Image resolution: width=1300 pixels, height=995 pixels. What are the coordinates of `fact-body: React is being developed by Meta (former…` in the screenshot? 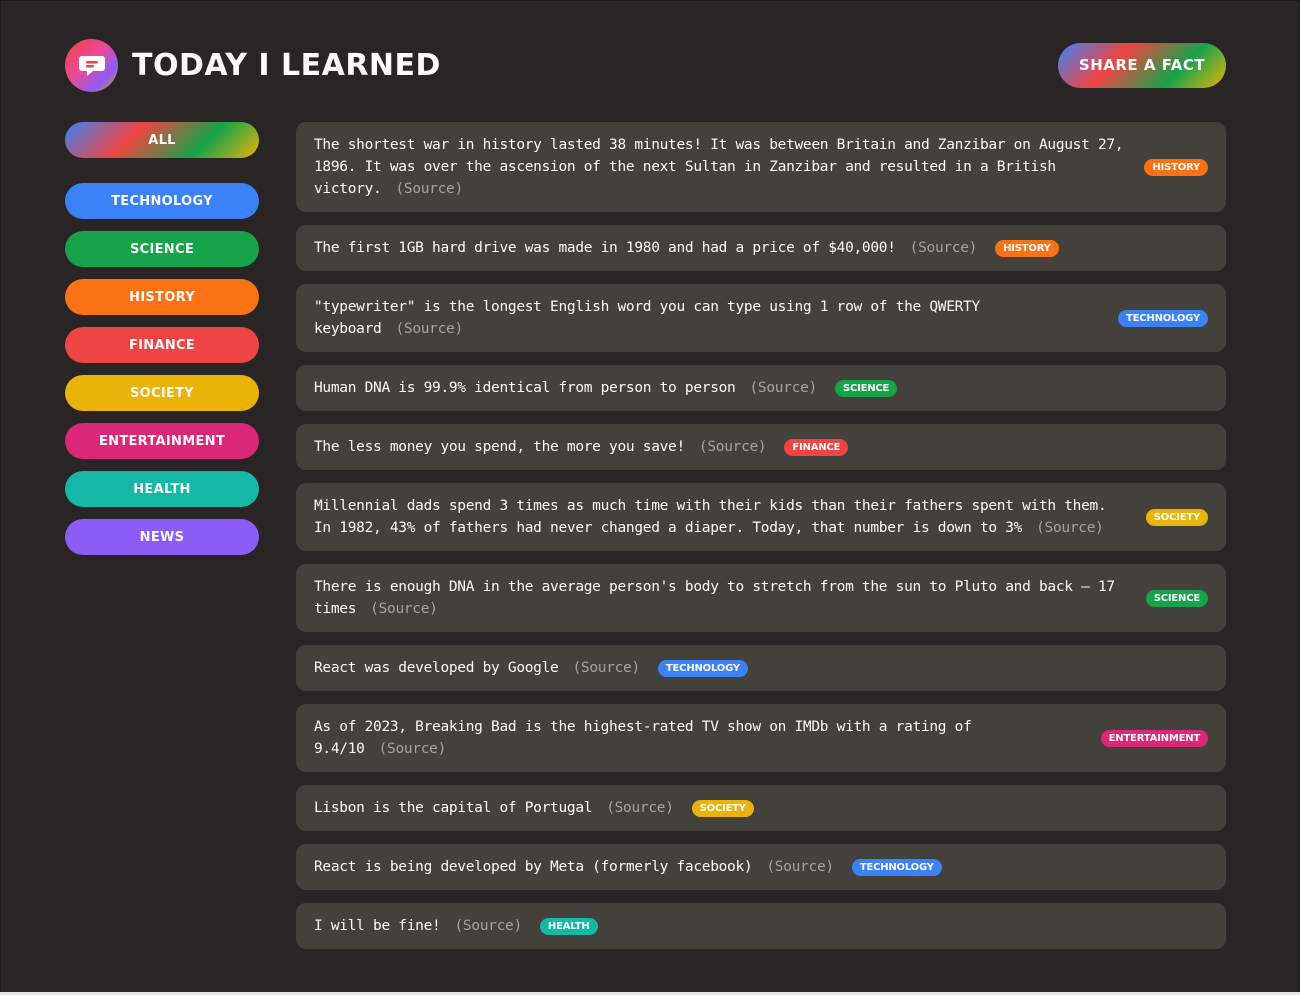 It's located at (533, 867).